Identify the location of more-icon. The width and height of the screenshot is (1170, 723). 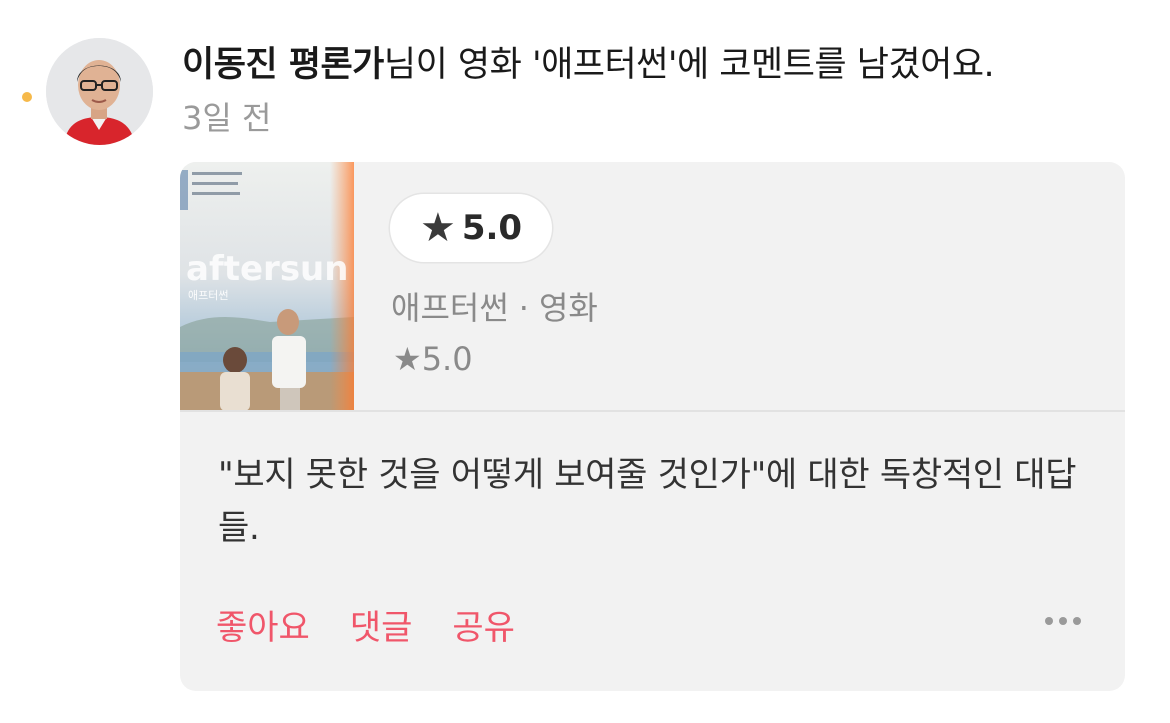
(1063, 621).